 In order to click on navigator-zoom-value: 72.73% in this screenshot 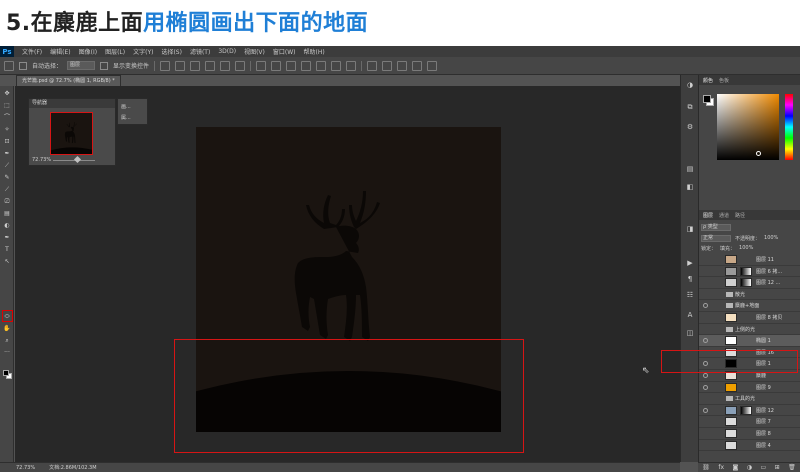, I will do `click(41, 160)`.